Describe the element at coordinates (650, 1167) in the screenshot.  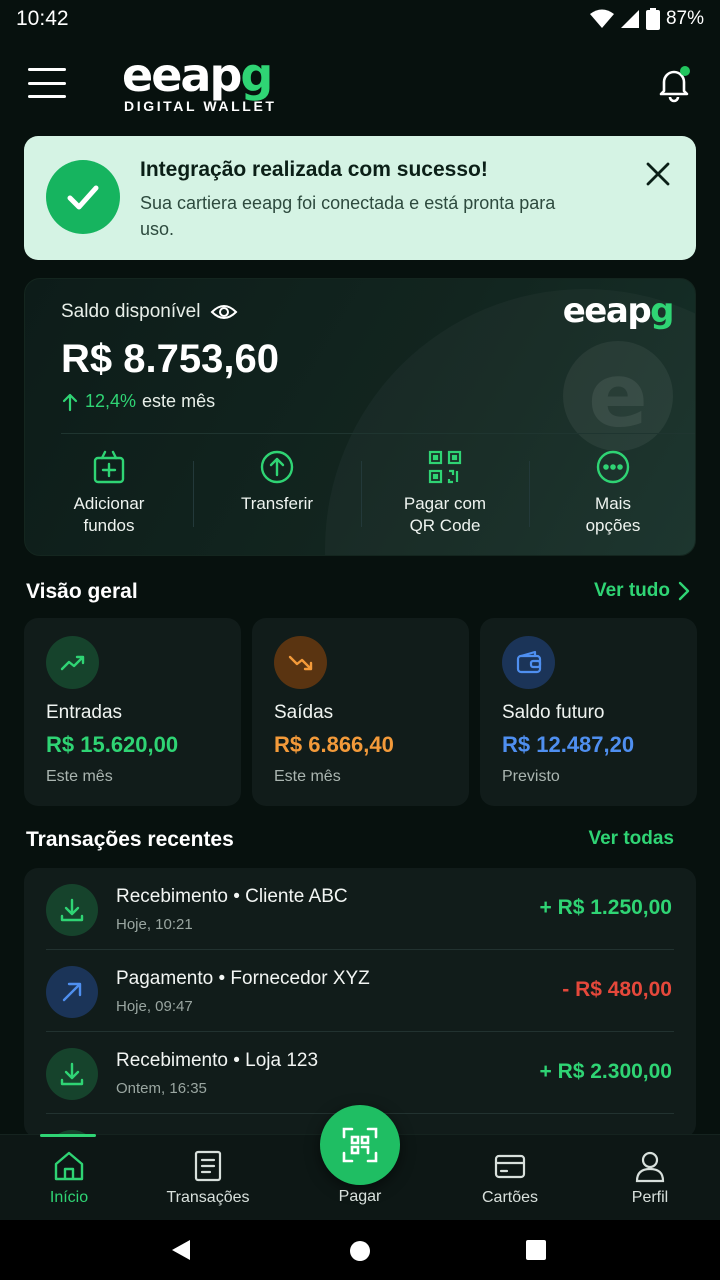
I see `user-icon` at that location.